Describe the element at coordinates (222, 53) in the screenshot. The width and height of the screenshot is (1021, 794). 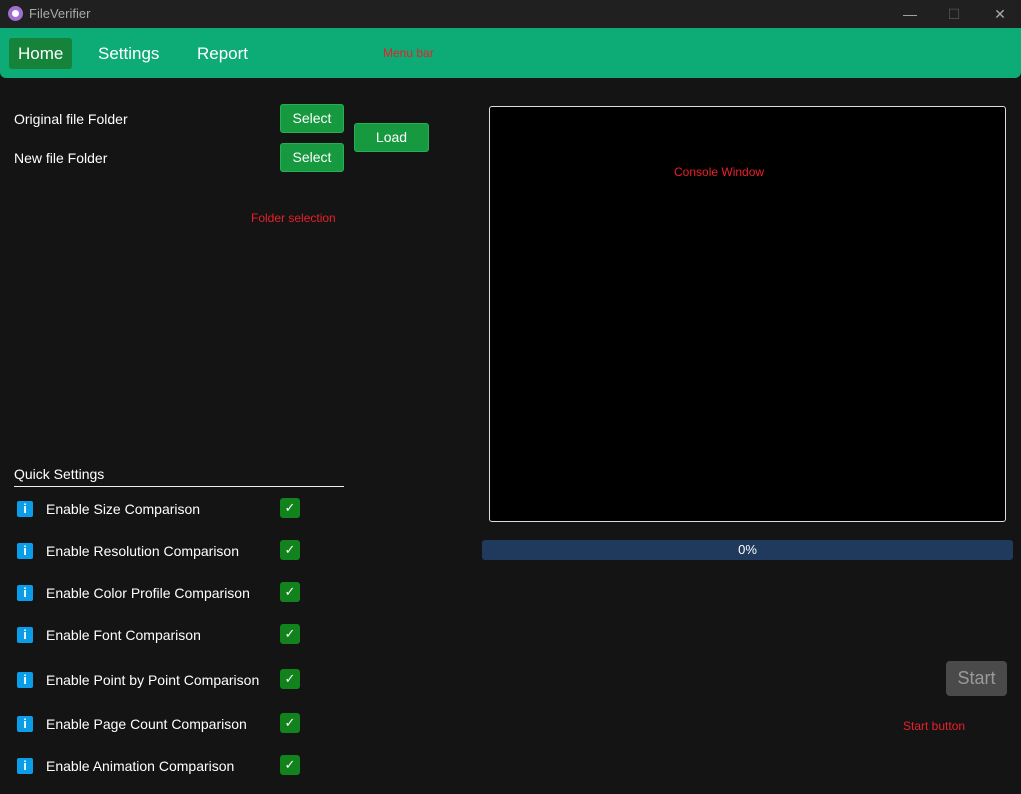
I see `menu-report: Report` at that location.